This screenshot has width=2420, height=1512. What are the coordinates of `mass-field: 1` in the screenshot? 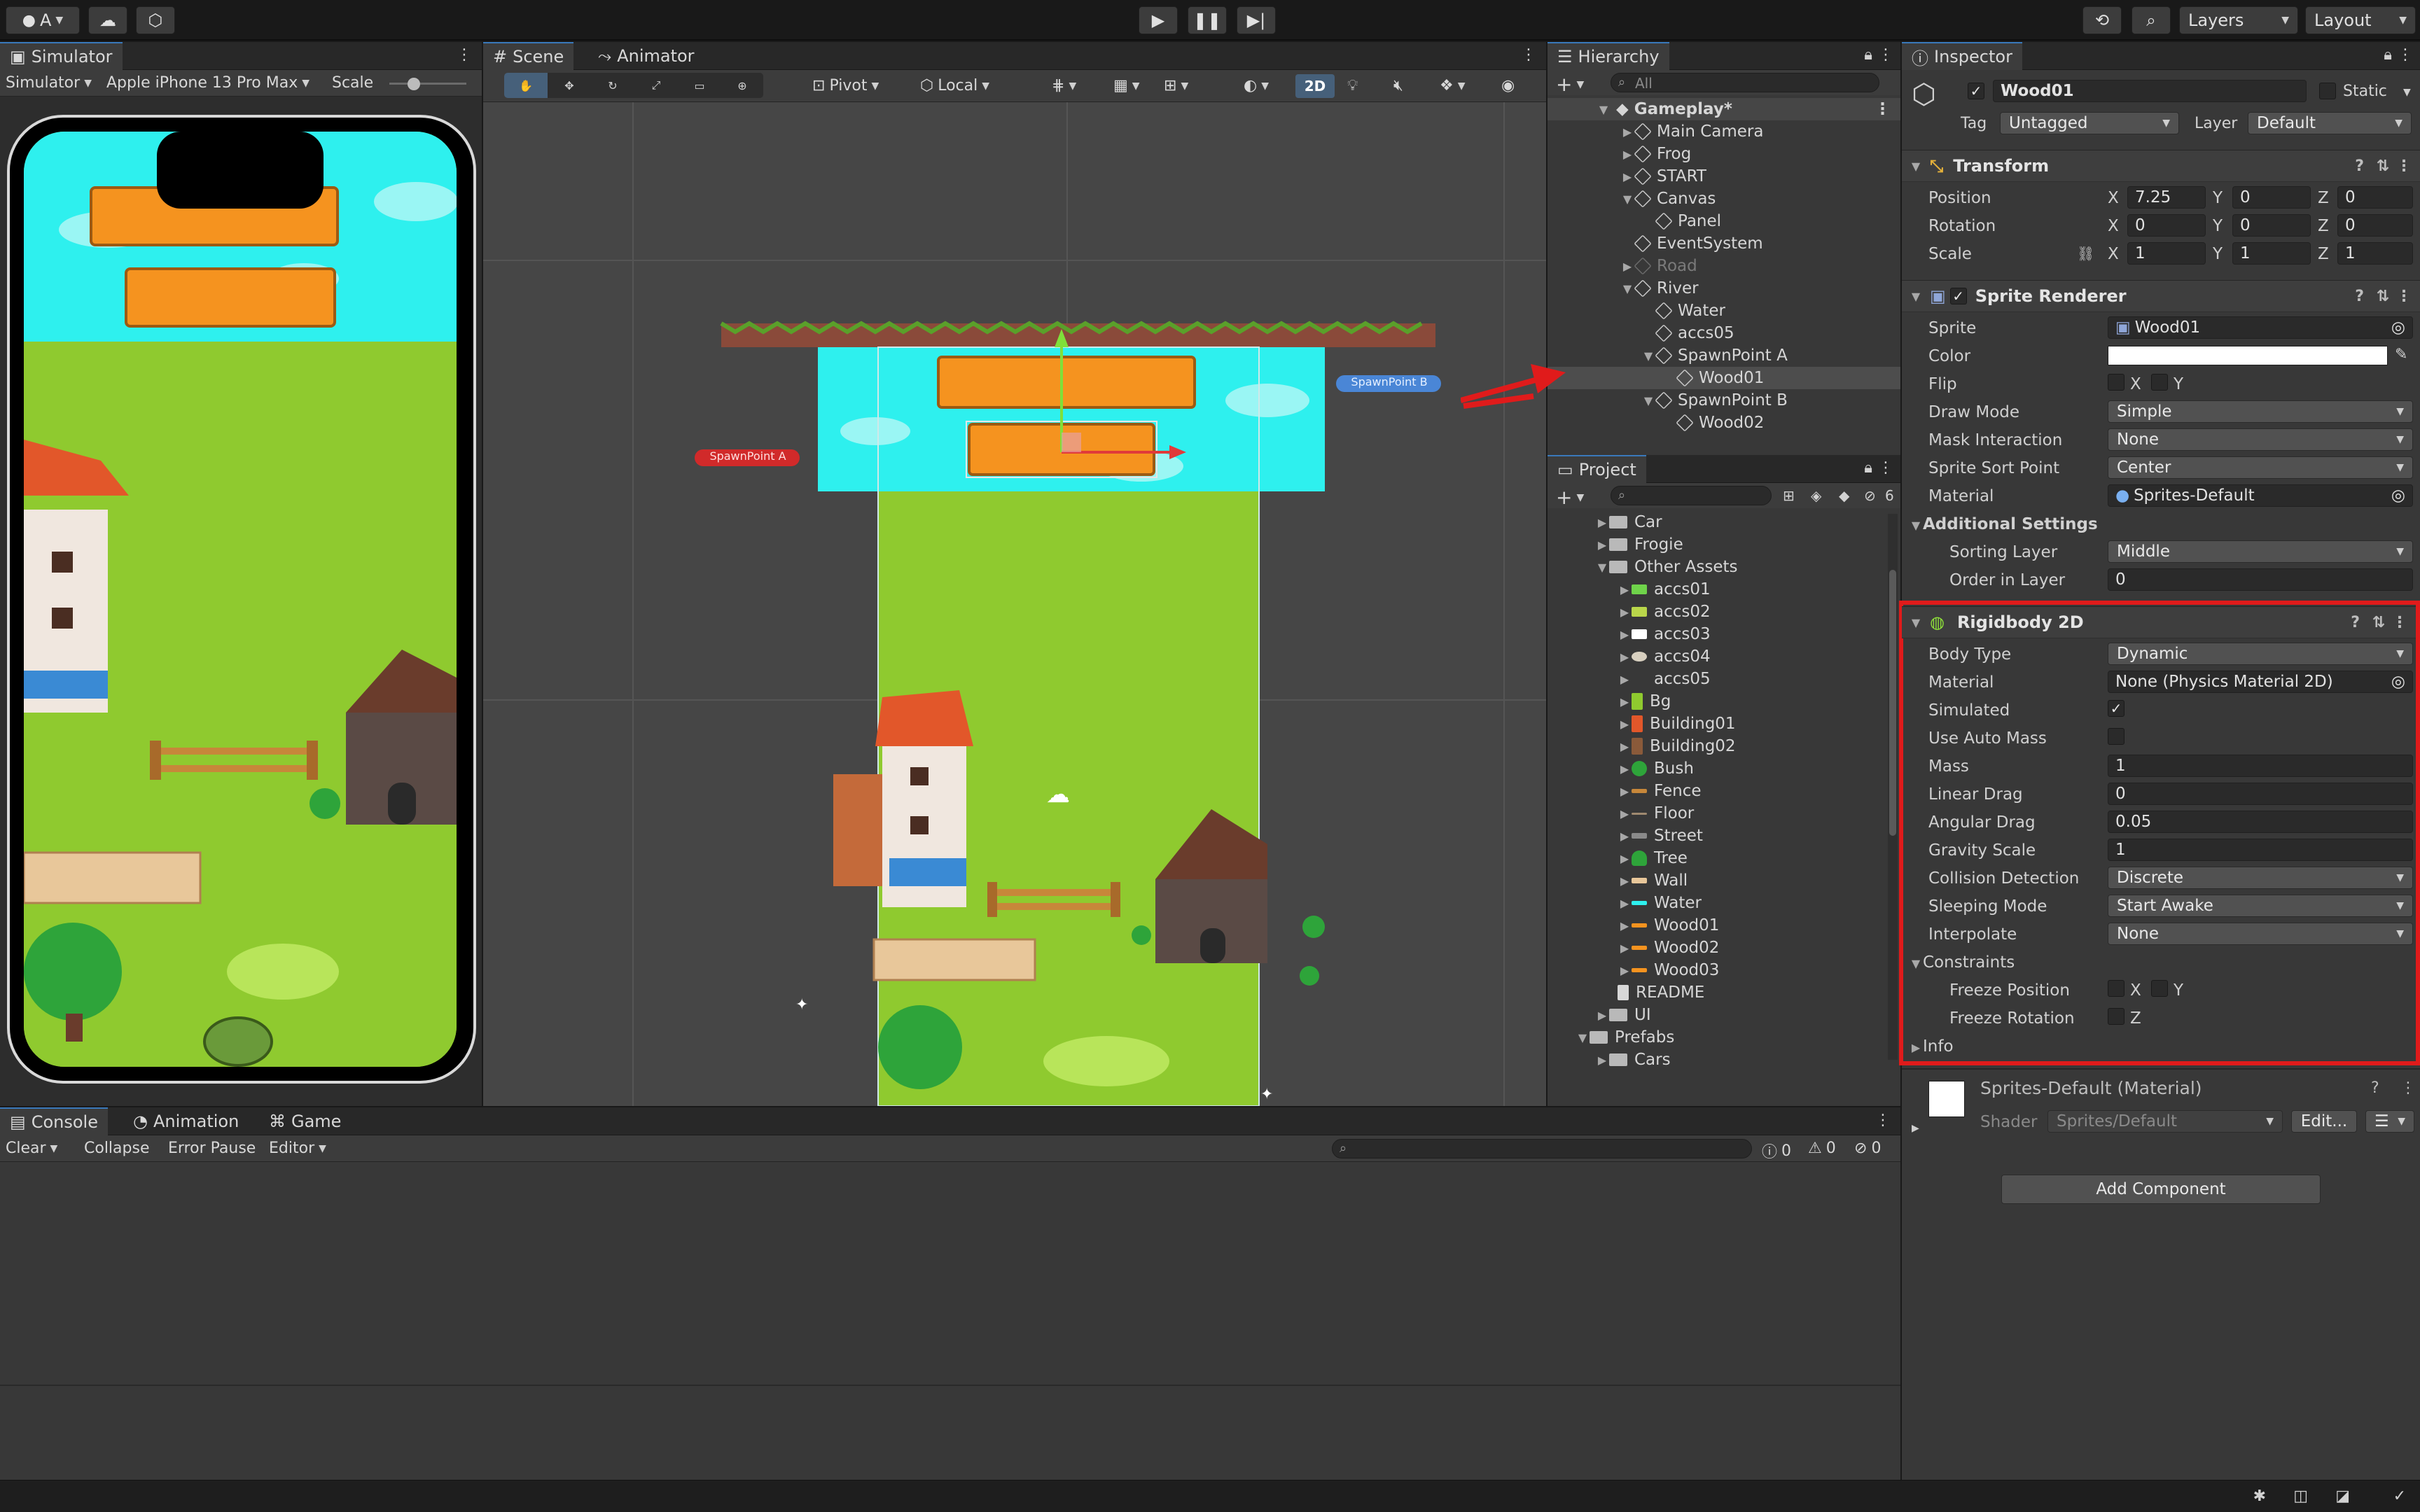 It's located at (2260, 766).